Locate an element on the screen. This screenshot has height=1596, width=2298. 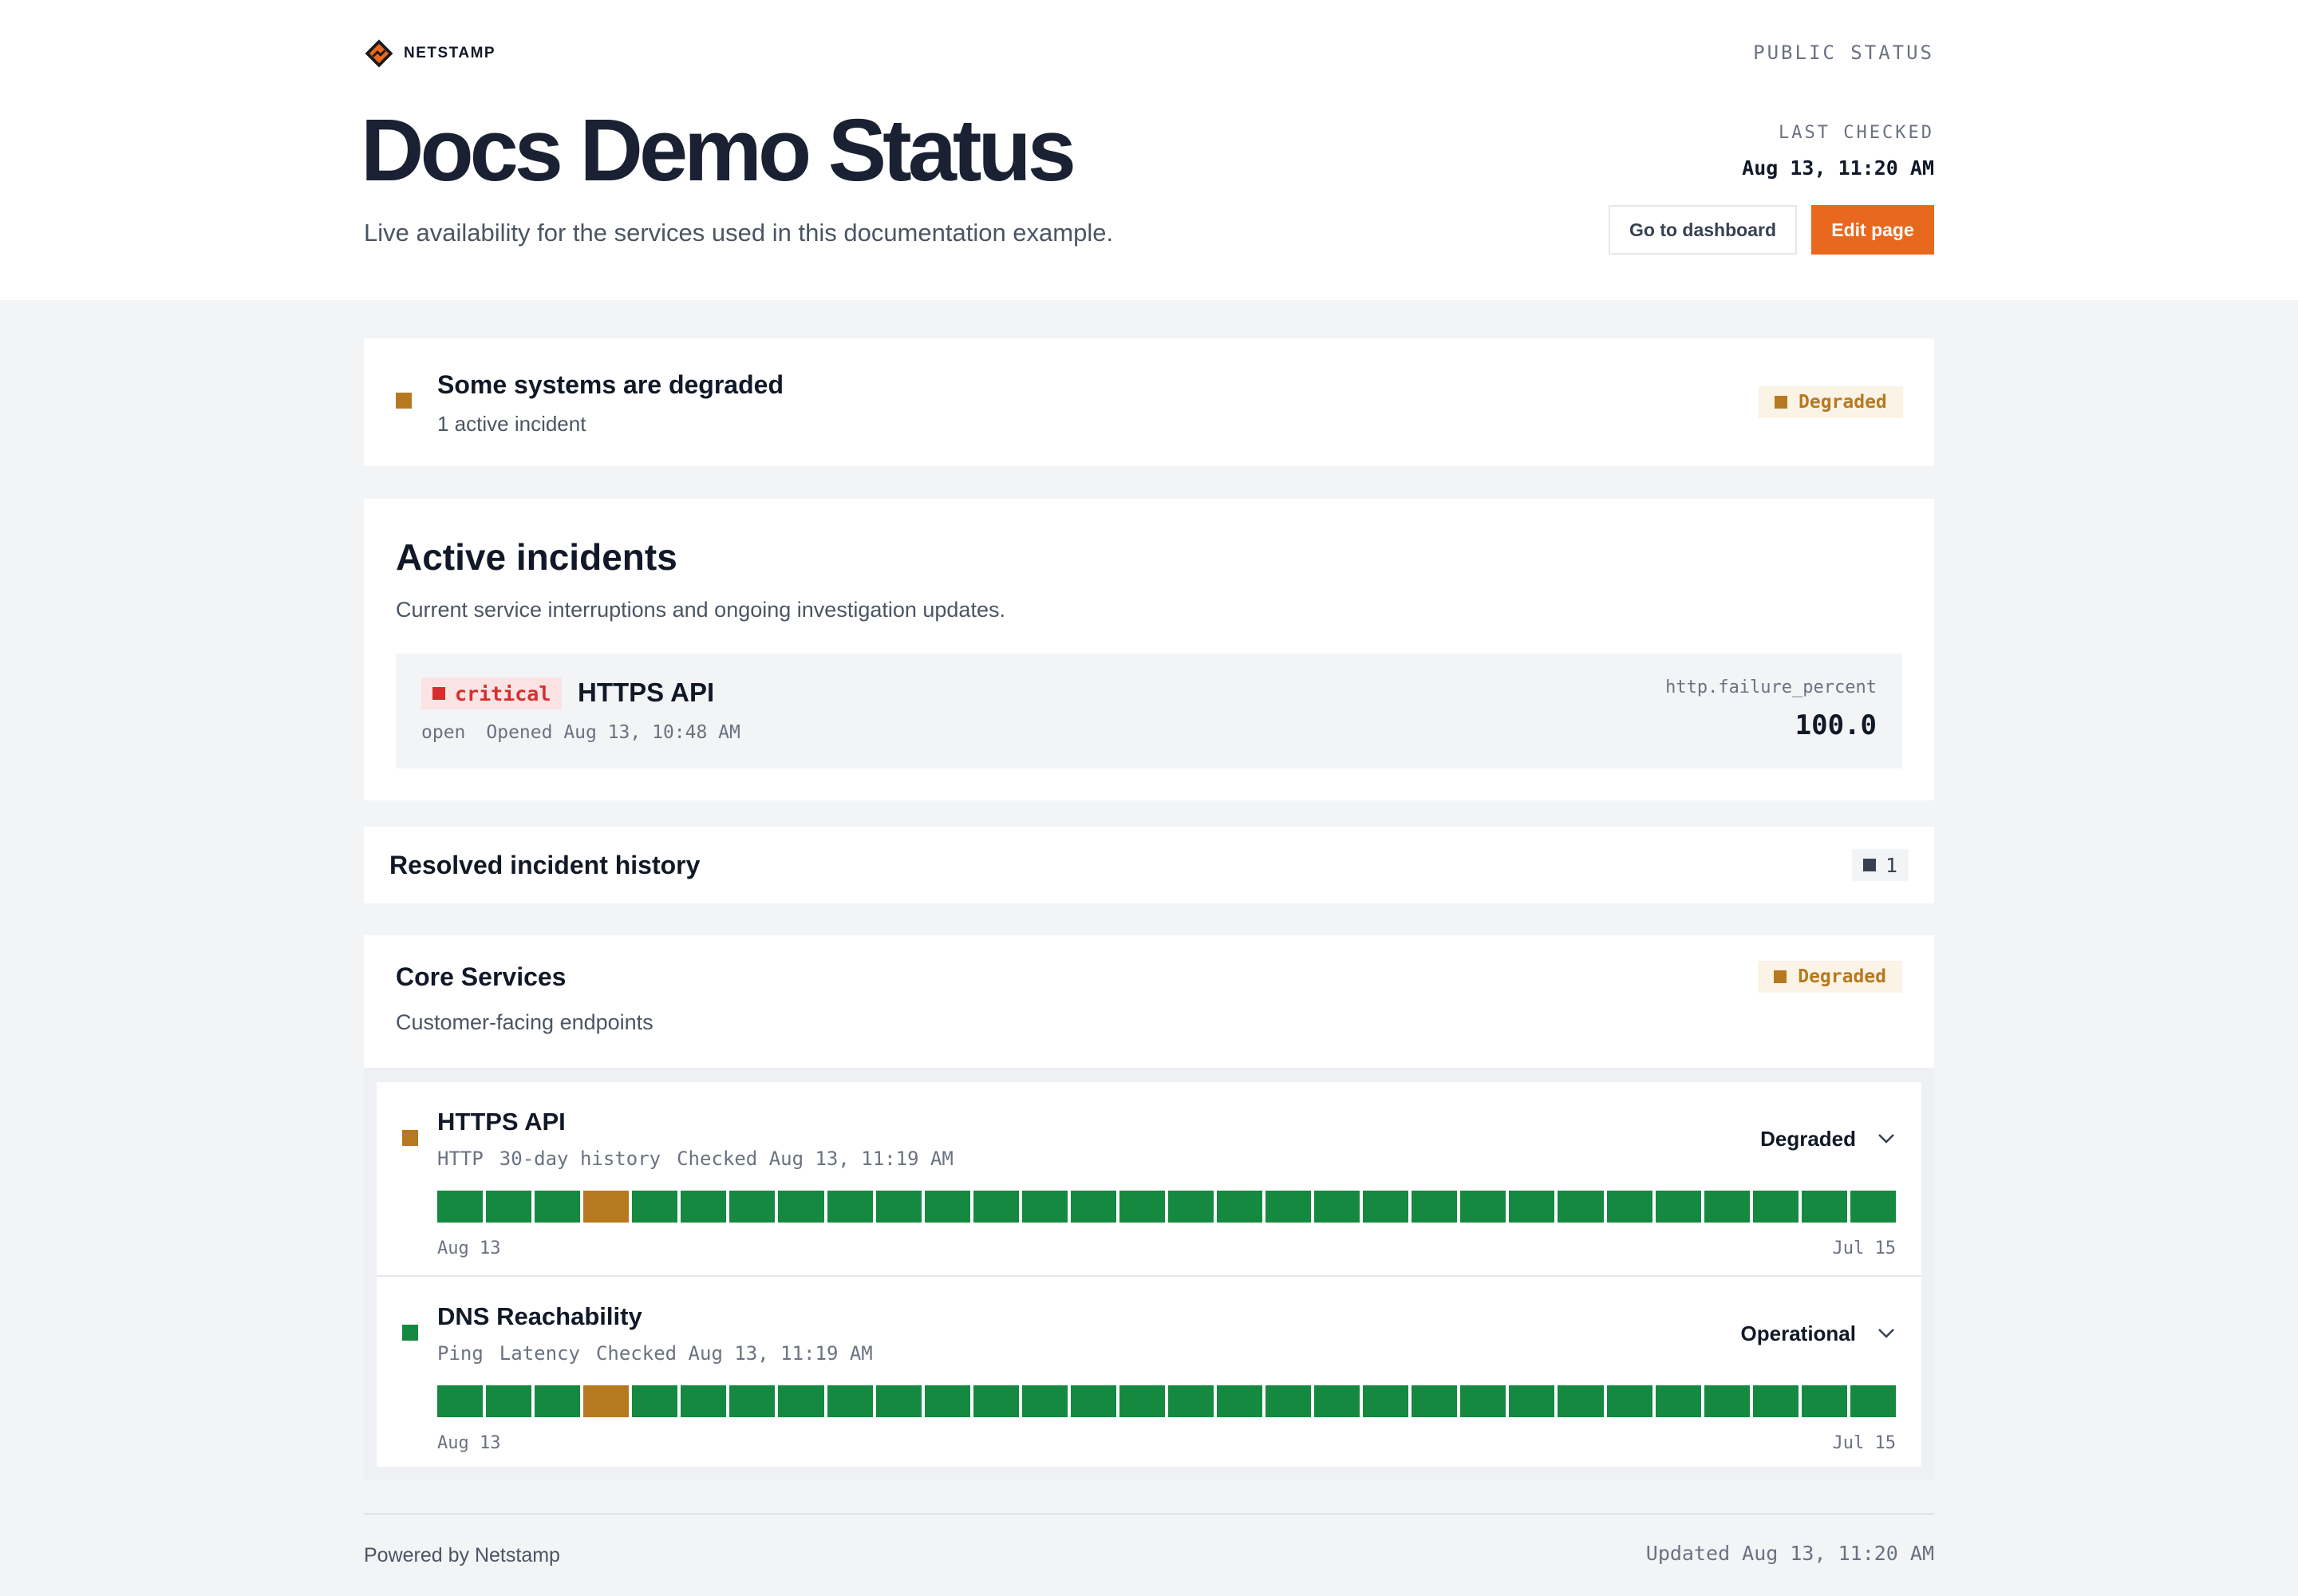
badge-square-icon is located at coordinates (1781, 402).